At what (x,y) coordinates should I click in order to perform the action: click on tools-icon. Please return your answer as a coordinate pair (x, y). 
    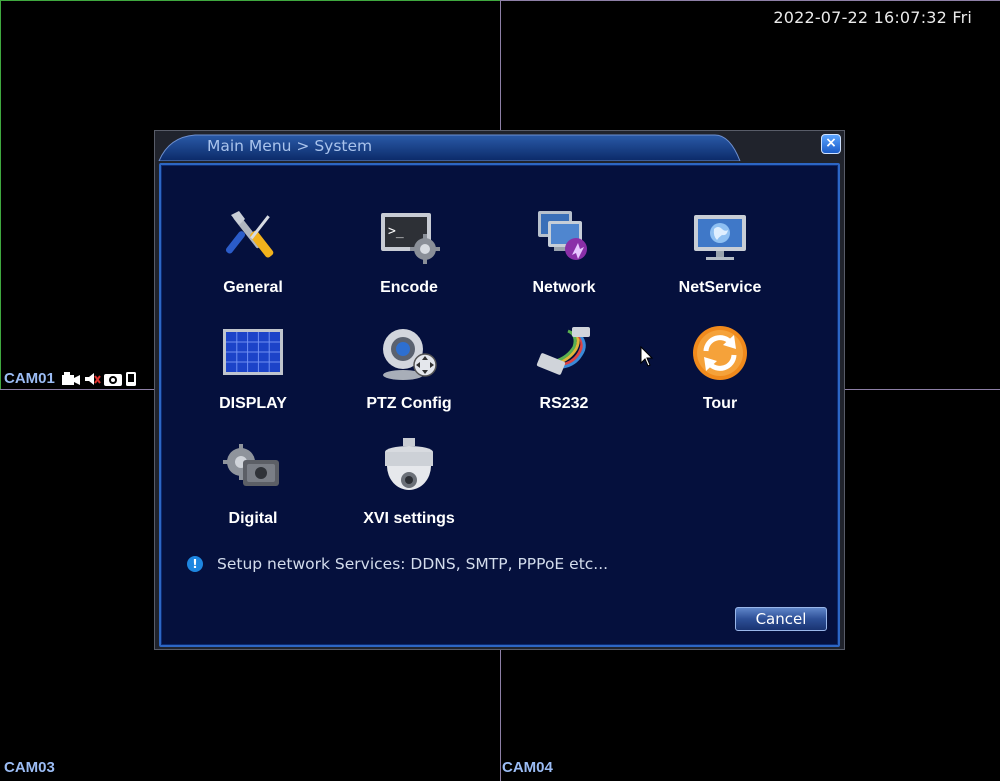
    Looking at the image, I should click on (249, 234).